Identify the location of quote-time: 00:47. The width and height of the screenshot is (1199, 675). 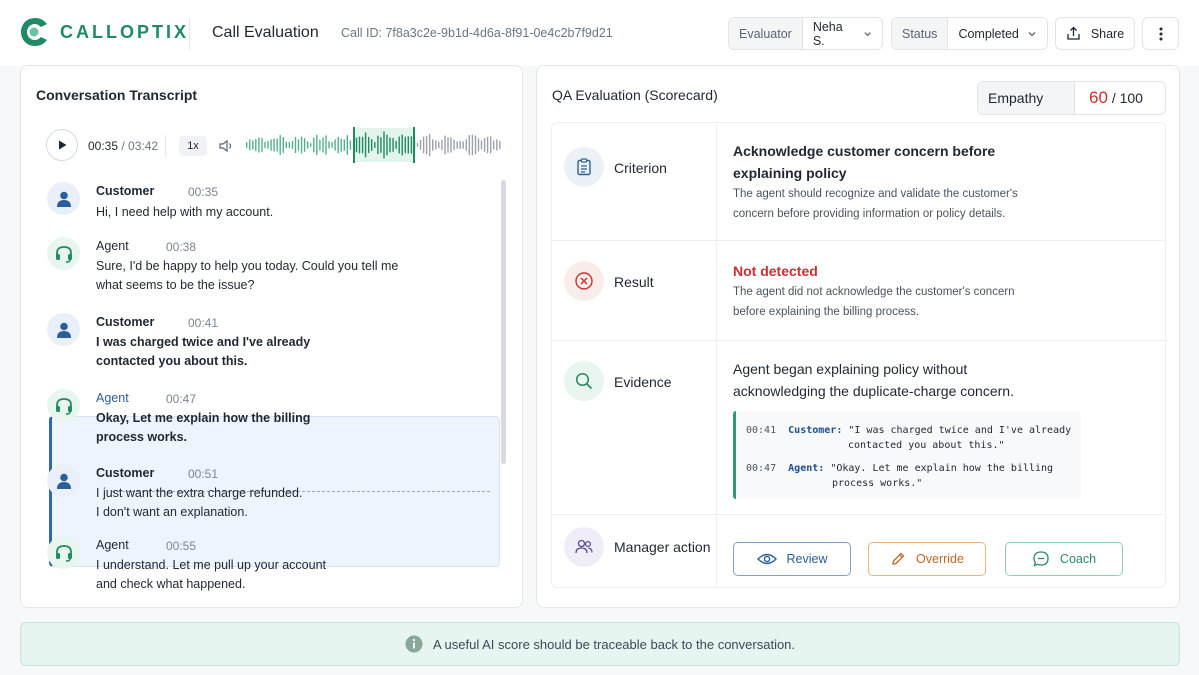
(761, 468).